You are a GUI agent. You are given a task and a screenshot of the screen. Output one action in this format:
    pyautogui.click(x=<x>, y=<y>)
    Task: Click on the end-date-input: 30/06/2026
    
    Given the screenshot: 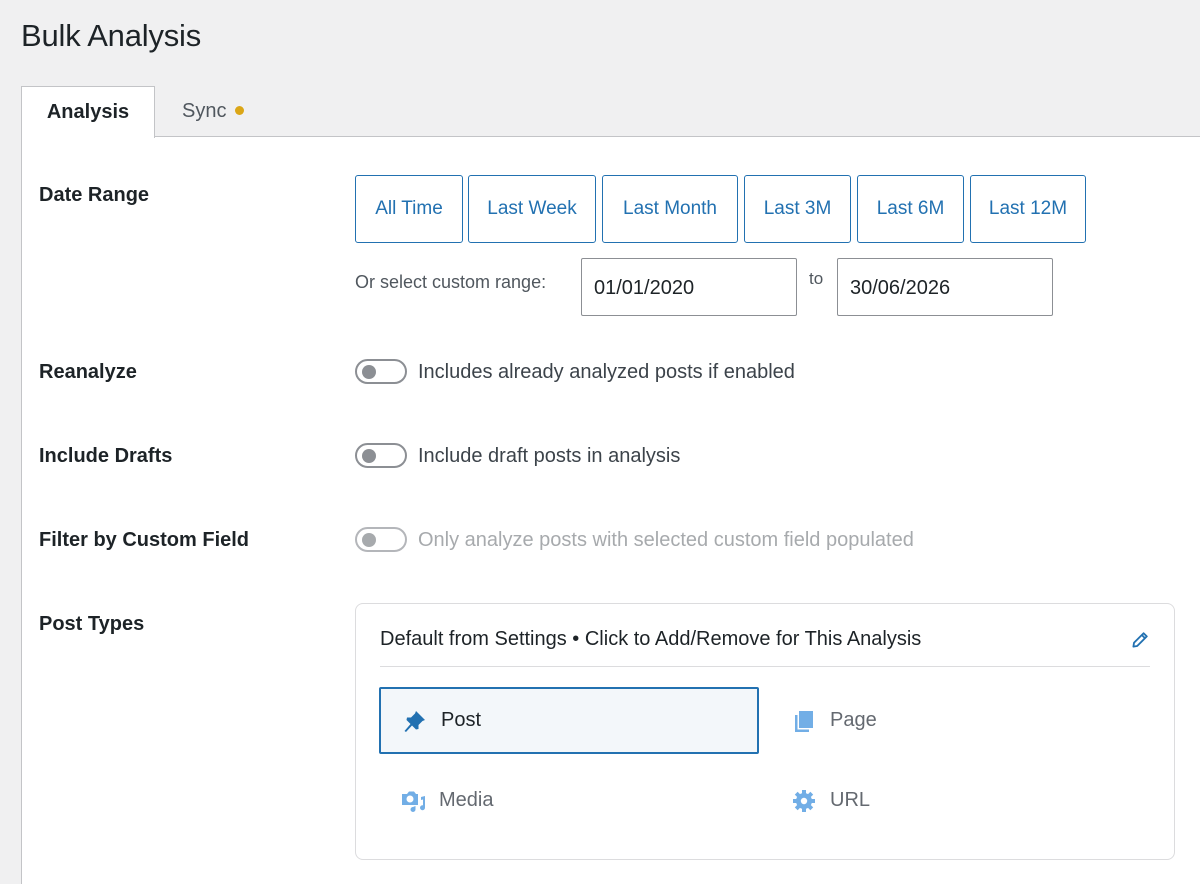 What is the action you would take?
    pyautogui.click(x=945, y=287)
    